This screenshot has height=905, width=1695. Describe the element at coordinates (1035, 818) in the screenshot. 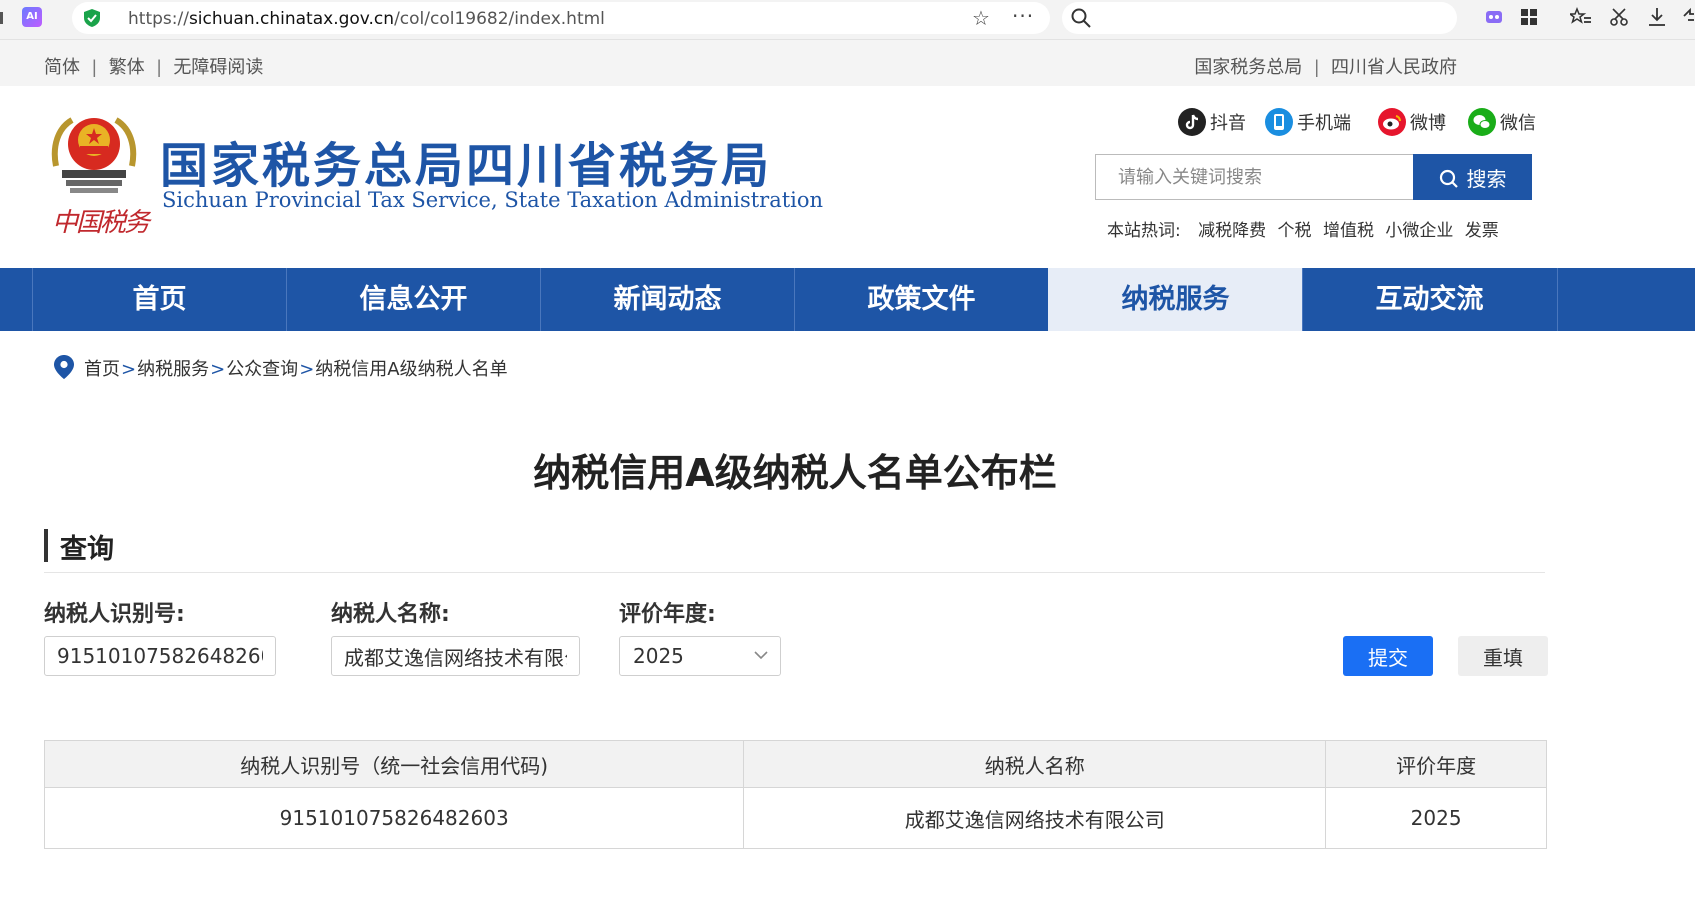

I see `cell-taxpayer-name: 成都艾逸信网络技术有限公司` at that location.